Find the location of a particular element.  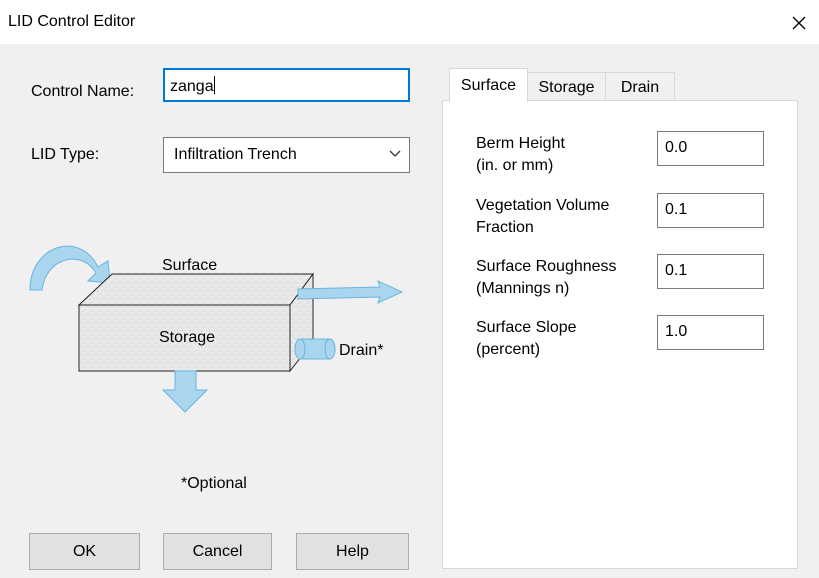

ok-button: OK is located at coordinates (84, 551).